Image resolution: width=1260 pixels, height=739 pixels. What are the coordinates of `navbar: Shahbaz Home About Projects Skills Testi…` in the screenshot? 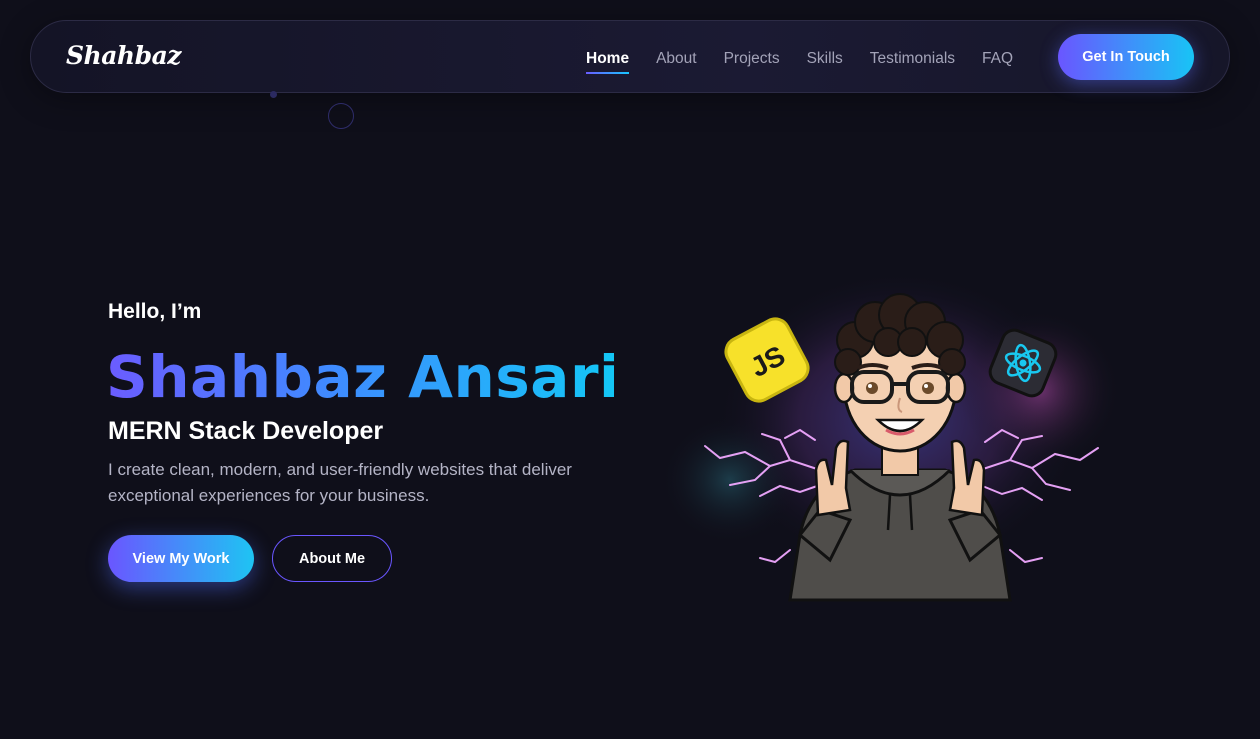 It's located at (630, 56).